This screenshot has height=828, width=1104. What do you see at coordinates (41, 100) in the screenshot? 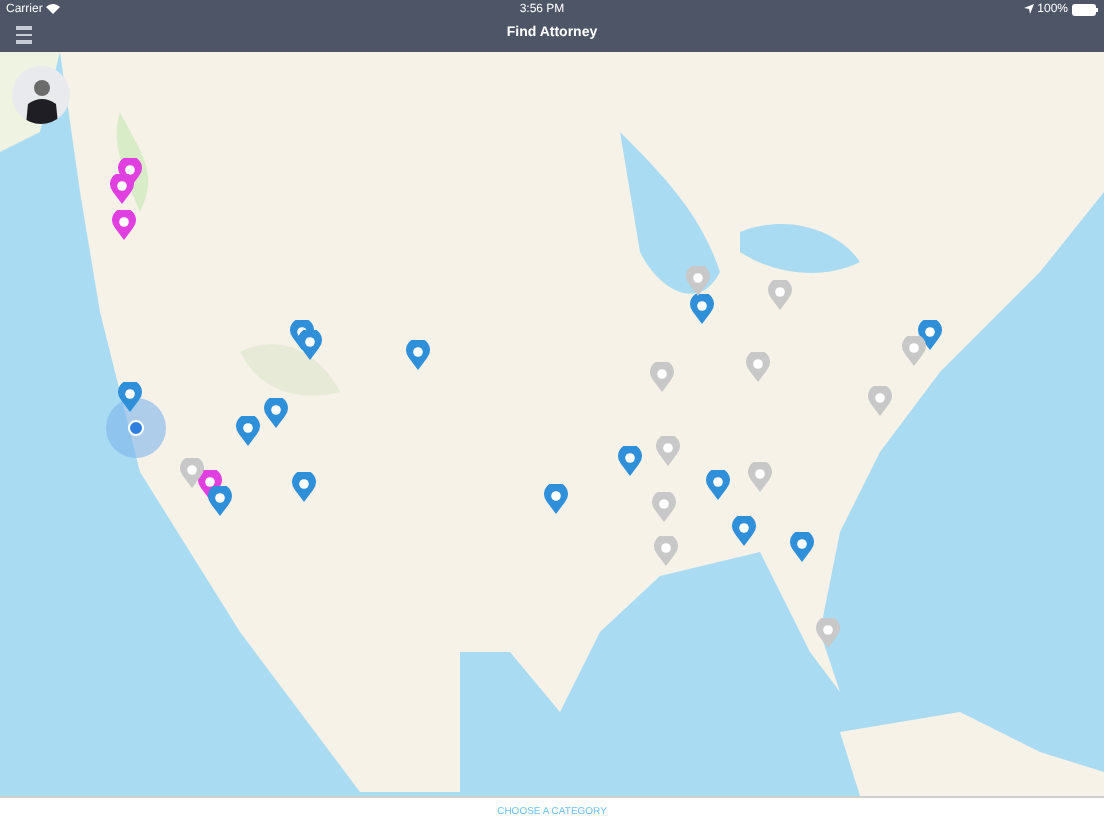
I see `person-silhouette-icon` at bounding box center [41, 100].